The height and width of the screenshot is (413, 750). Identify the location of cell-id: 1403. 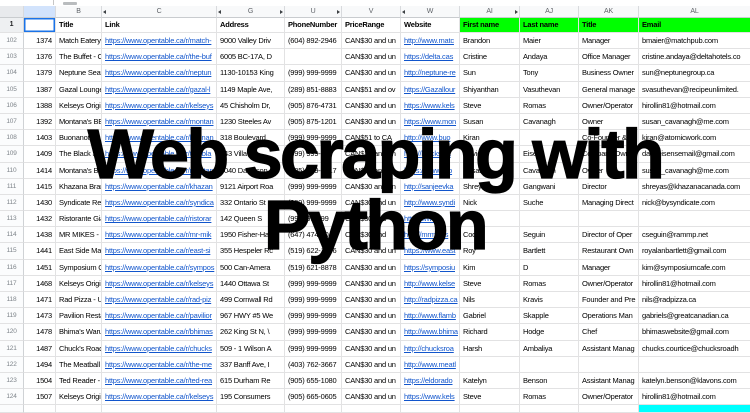
(40, 138).